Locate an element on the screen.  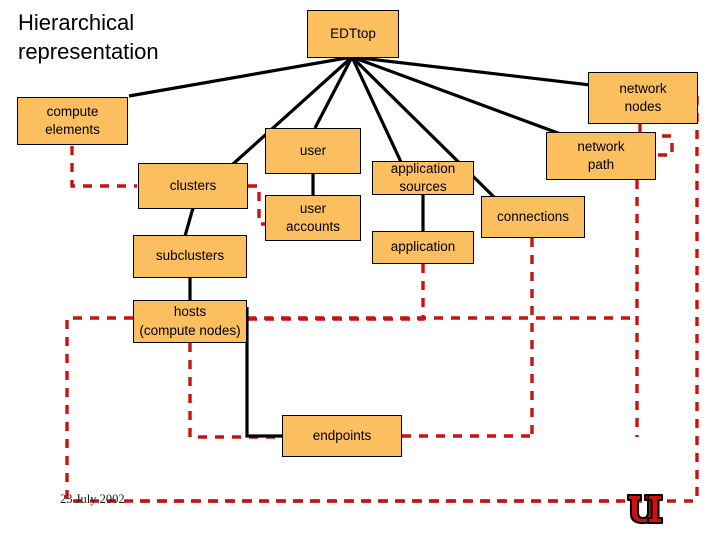
node-label-compute-elements: compute elements is located at coordinates (72, 120).